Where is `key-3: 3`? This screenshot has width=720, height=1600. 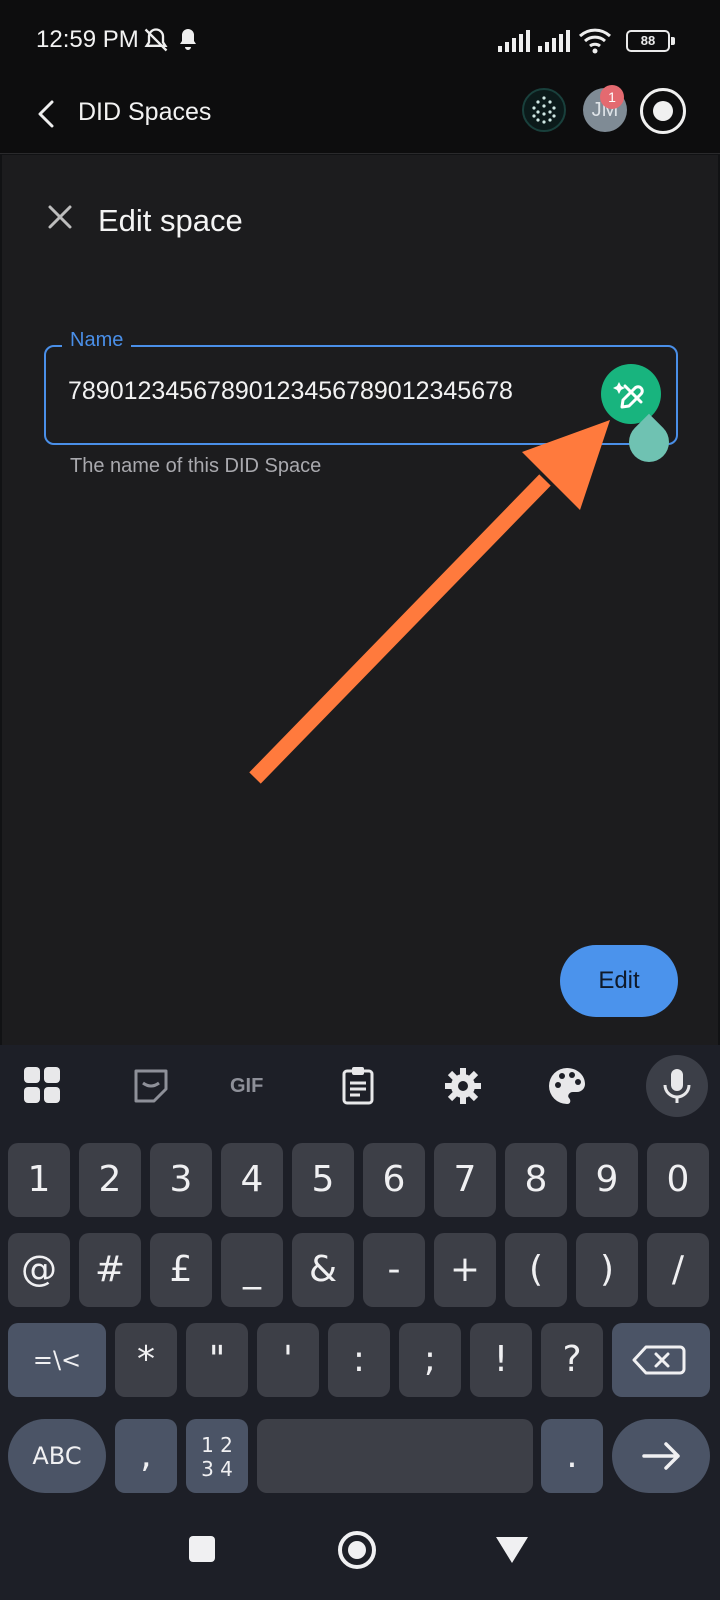 key-3: 3 is located at coordinates (181, 1180).